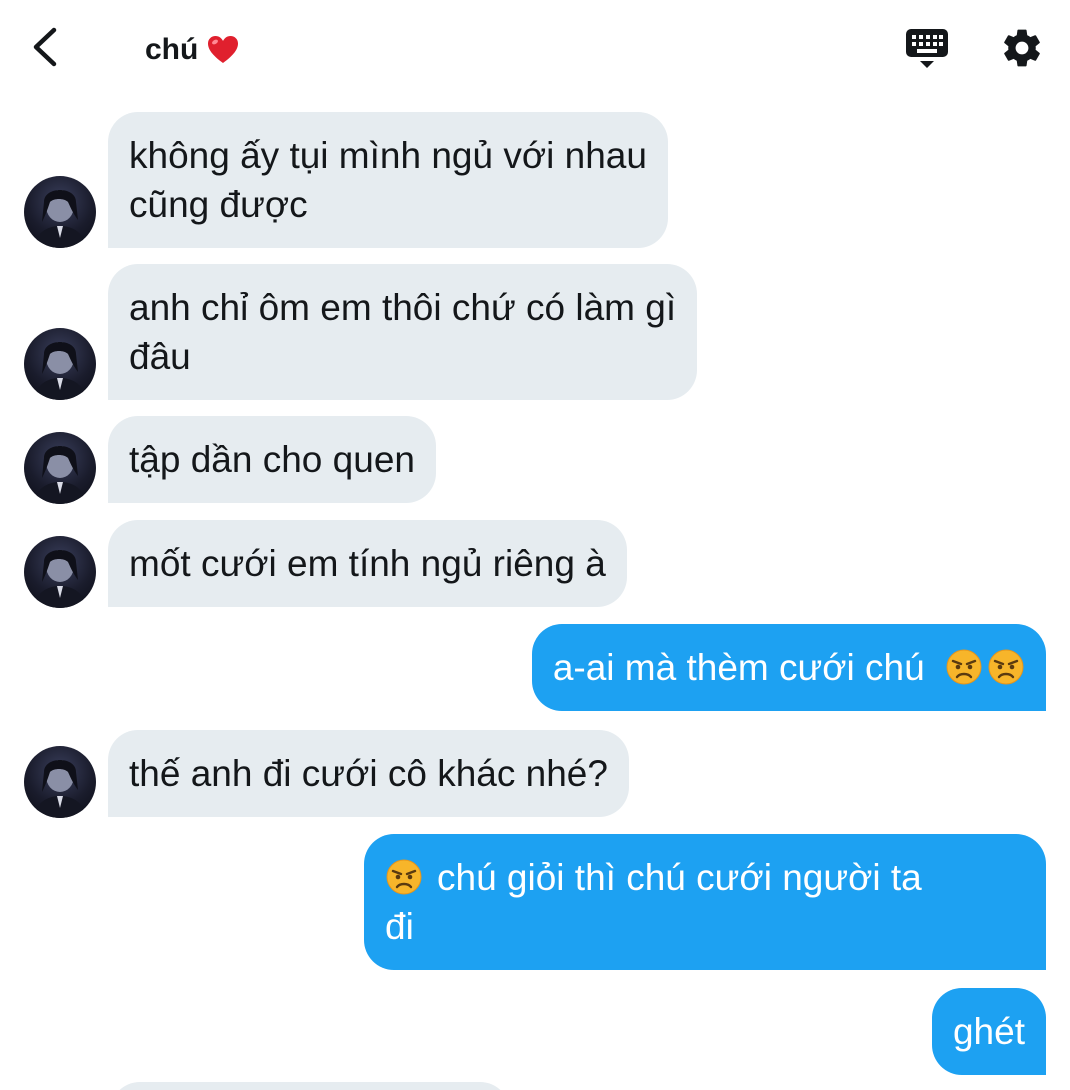 This screenshot has width=1070, height=1090. I want to click on chevron-left-icon, so click(45, 47).